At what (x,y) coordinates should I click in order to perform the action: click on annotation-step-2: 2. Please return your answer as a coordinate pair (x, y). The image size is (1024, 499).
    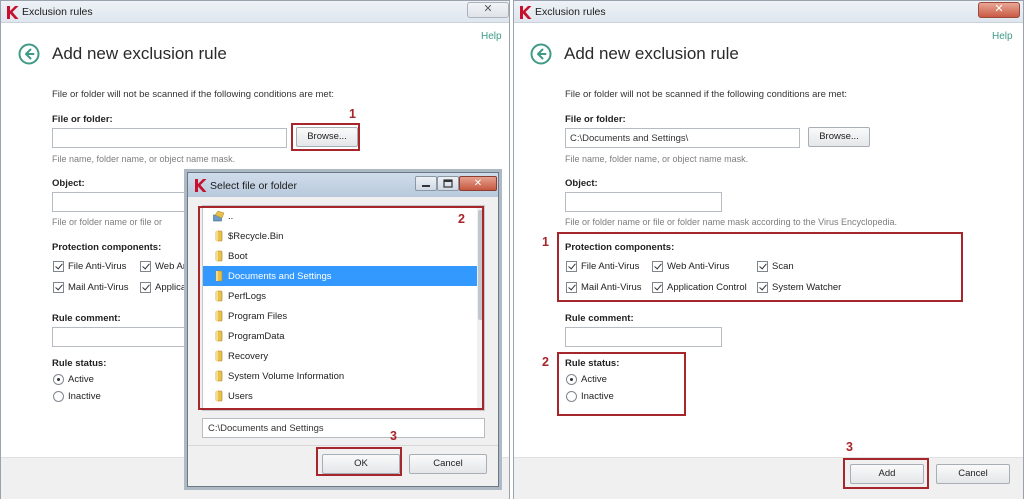
    Looking at the image, I should click on (461, 219).